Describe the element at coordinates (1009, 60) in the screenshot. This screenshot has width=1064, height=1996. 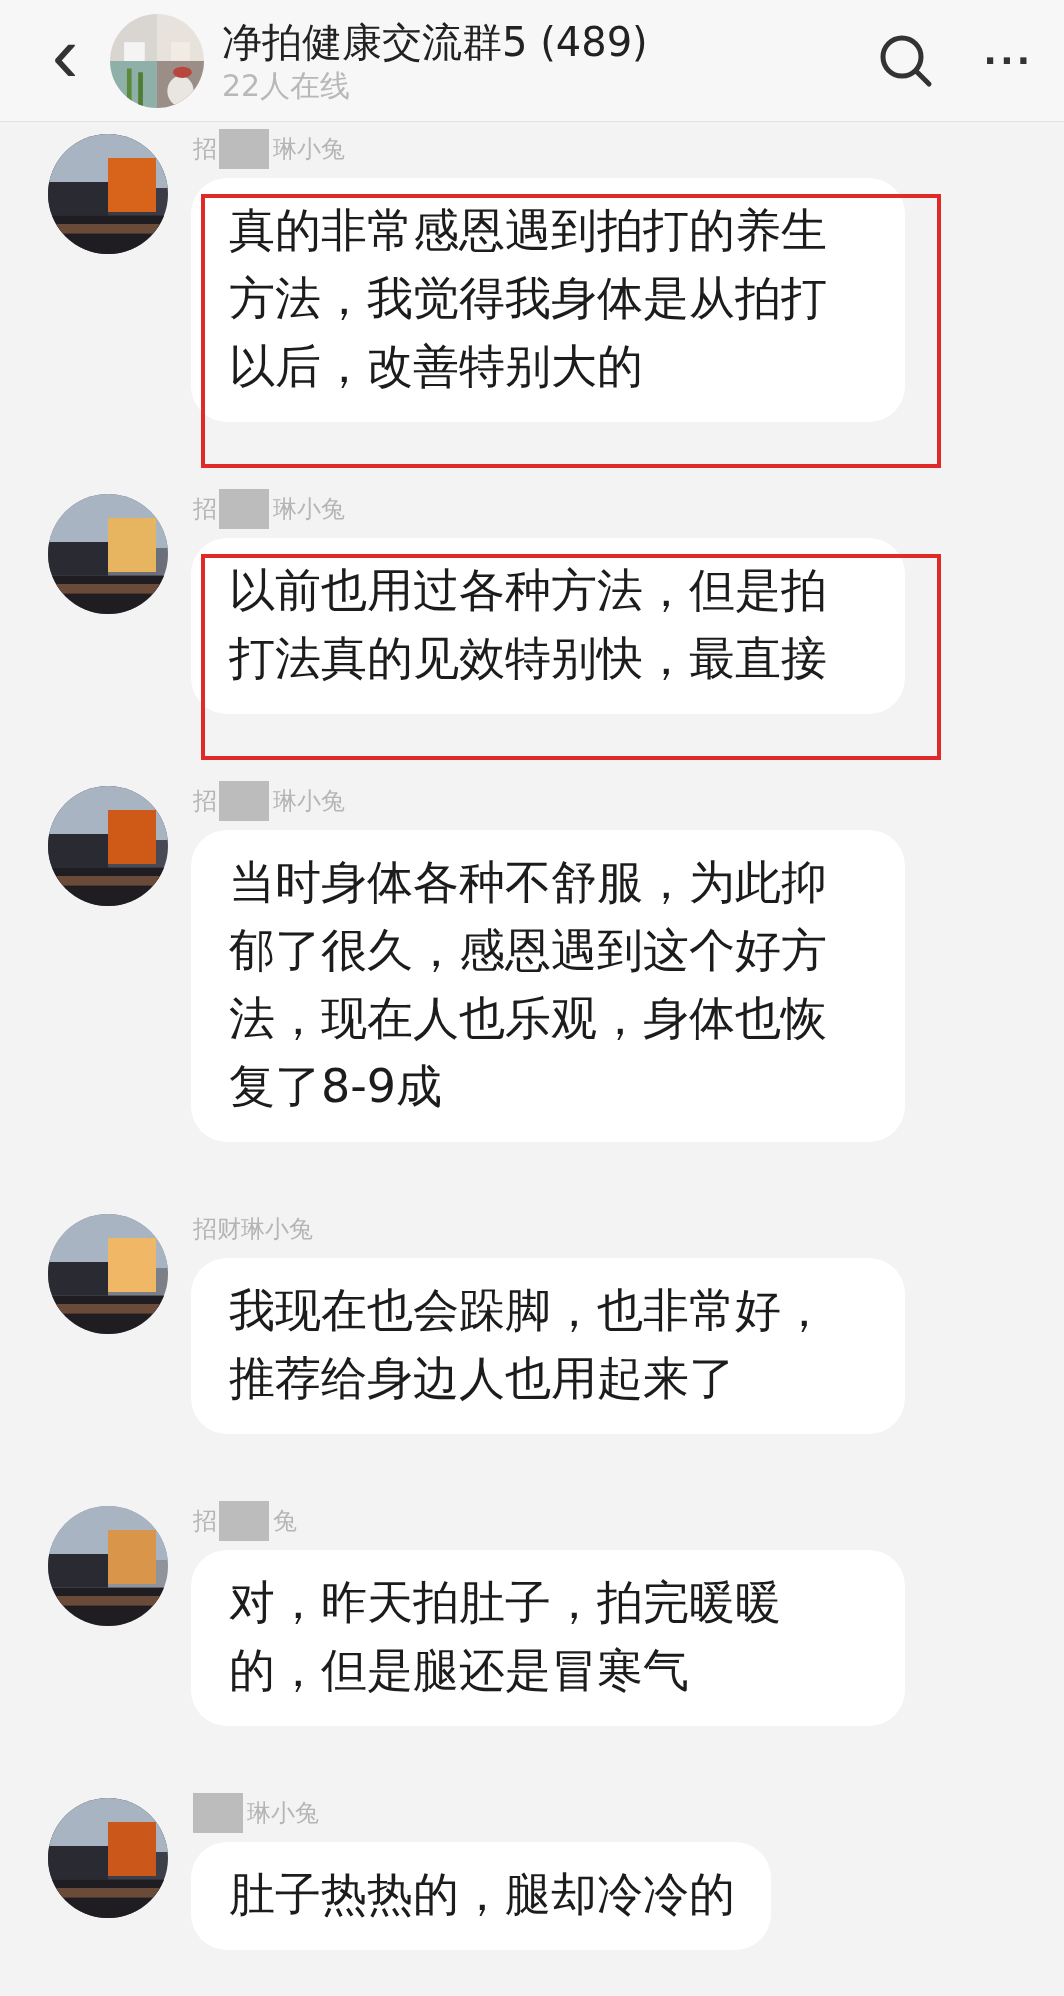
I see `more-button: ···` at that location.